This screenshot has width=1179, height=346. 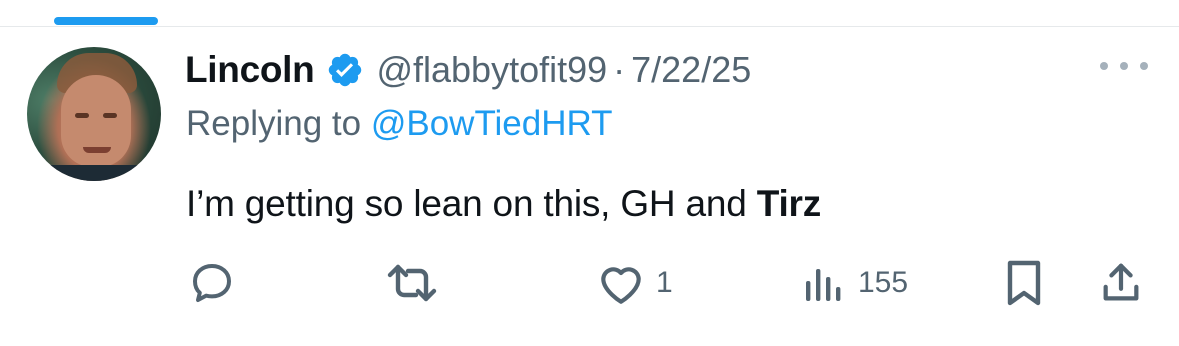 I want to click on verified-badge-icon, so click(x=345, y=70).